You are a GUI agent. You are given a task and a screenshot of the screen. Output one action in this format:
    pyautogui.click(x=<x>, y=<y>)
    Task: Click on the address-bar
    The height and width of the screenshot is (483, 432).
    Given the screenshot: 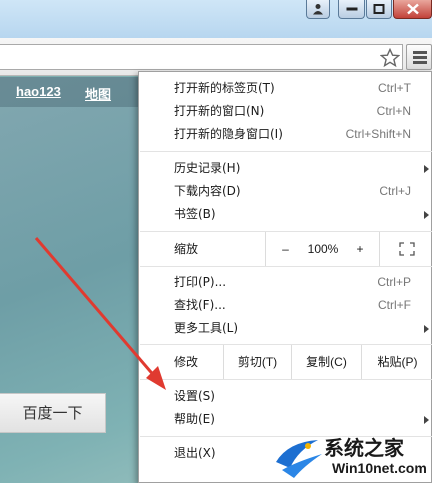 What is the action you would take?
    pyautogui.click(x=201, y=57)
    